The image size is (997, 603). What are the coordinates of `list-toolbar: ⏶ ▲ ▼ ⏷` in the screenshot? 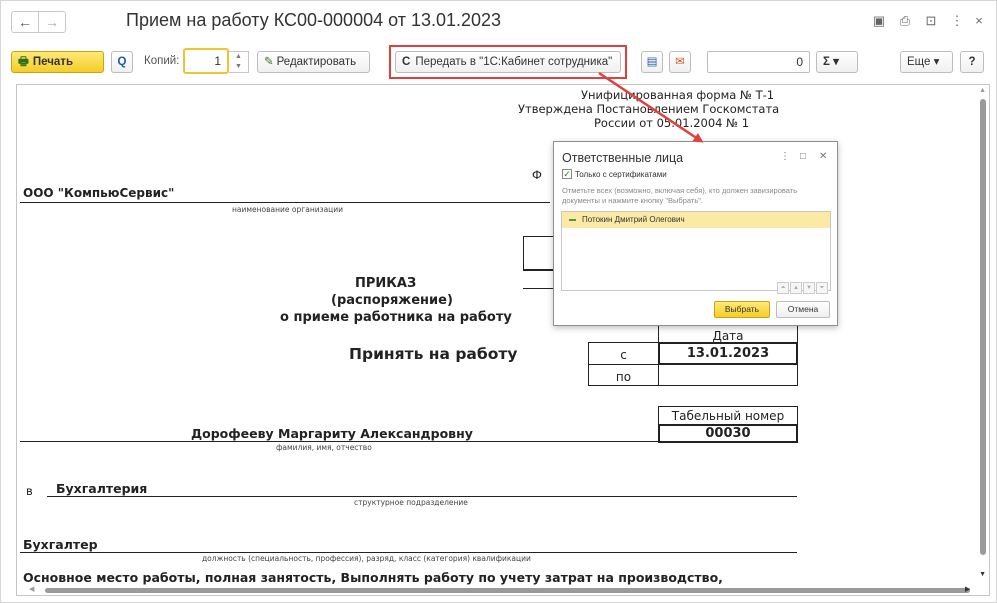 It's located at (802, 285).